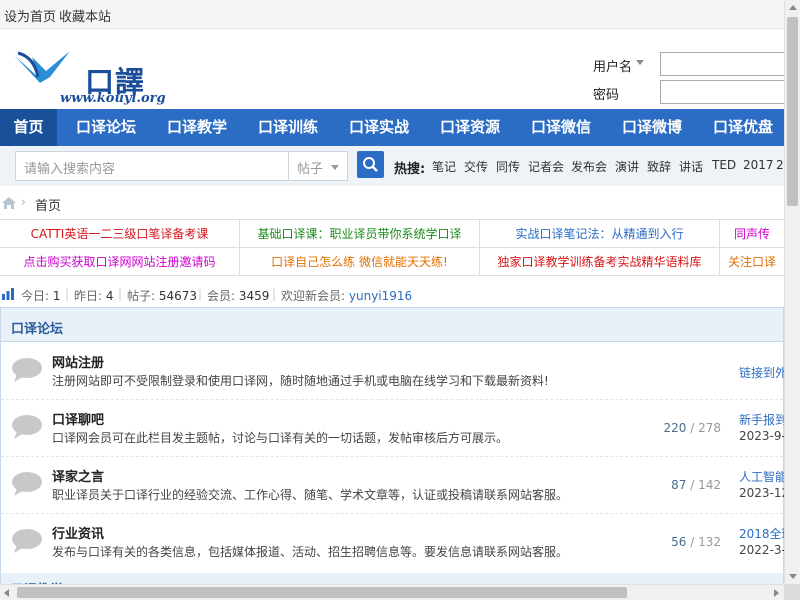 This screenshot has width=800, height=600. What do you see at coordinates (379, 127) in the screenshot?
I see `nav-item-practice: 口译实战` at bounding box center [379, 127].